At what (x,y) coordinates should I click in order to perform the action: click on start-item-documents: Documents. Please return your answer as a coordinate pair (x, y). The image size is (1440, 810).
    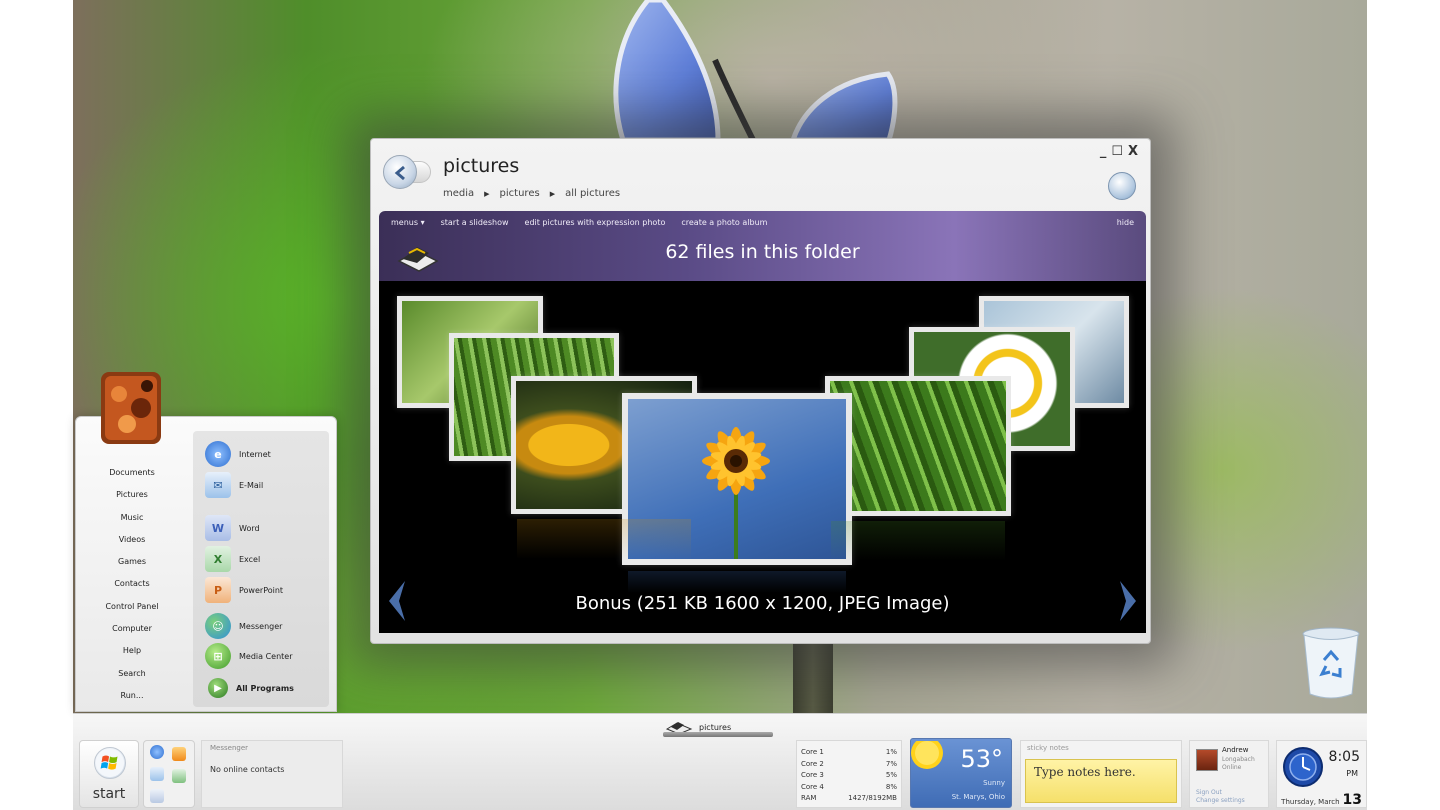
    Looking at the image, I should click on (132, 473).